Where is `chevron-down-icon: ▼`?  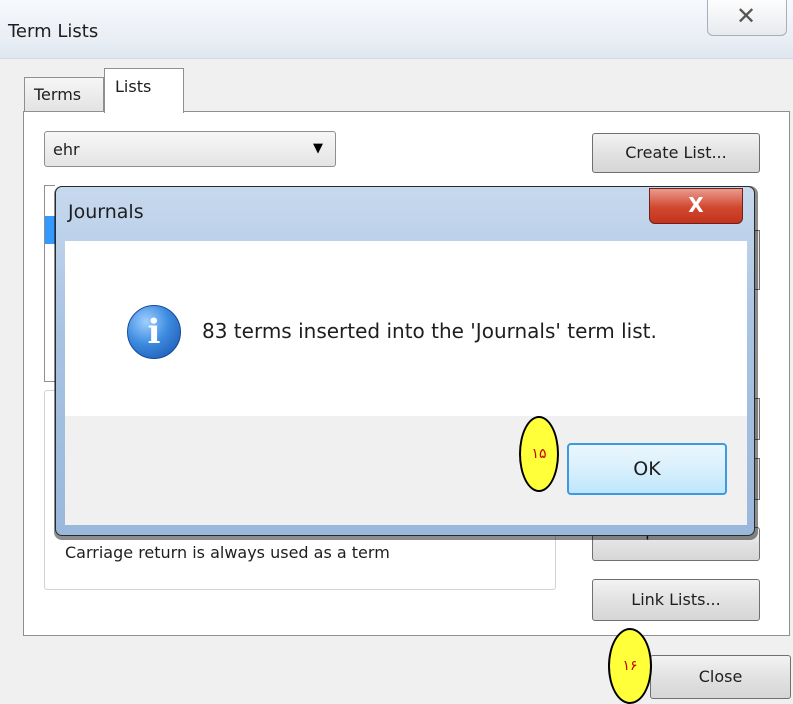
chevron-down-icon: ▼ is located at coordinates (318, 148).